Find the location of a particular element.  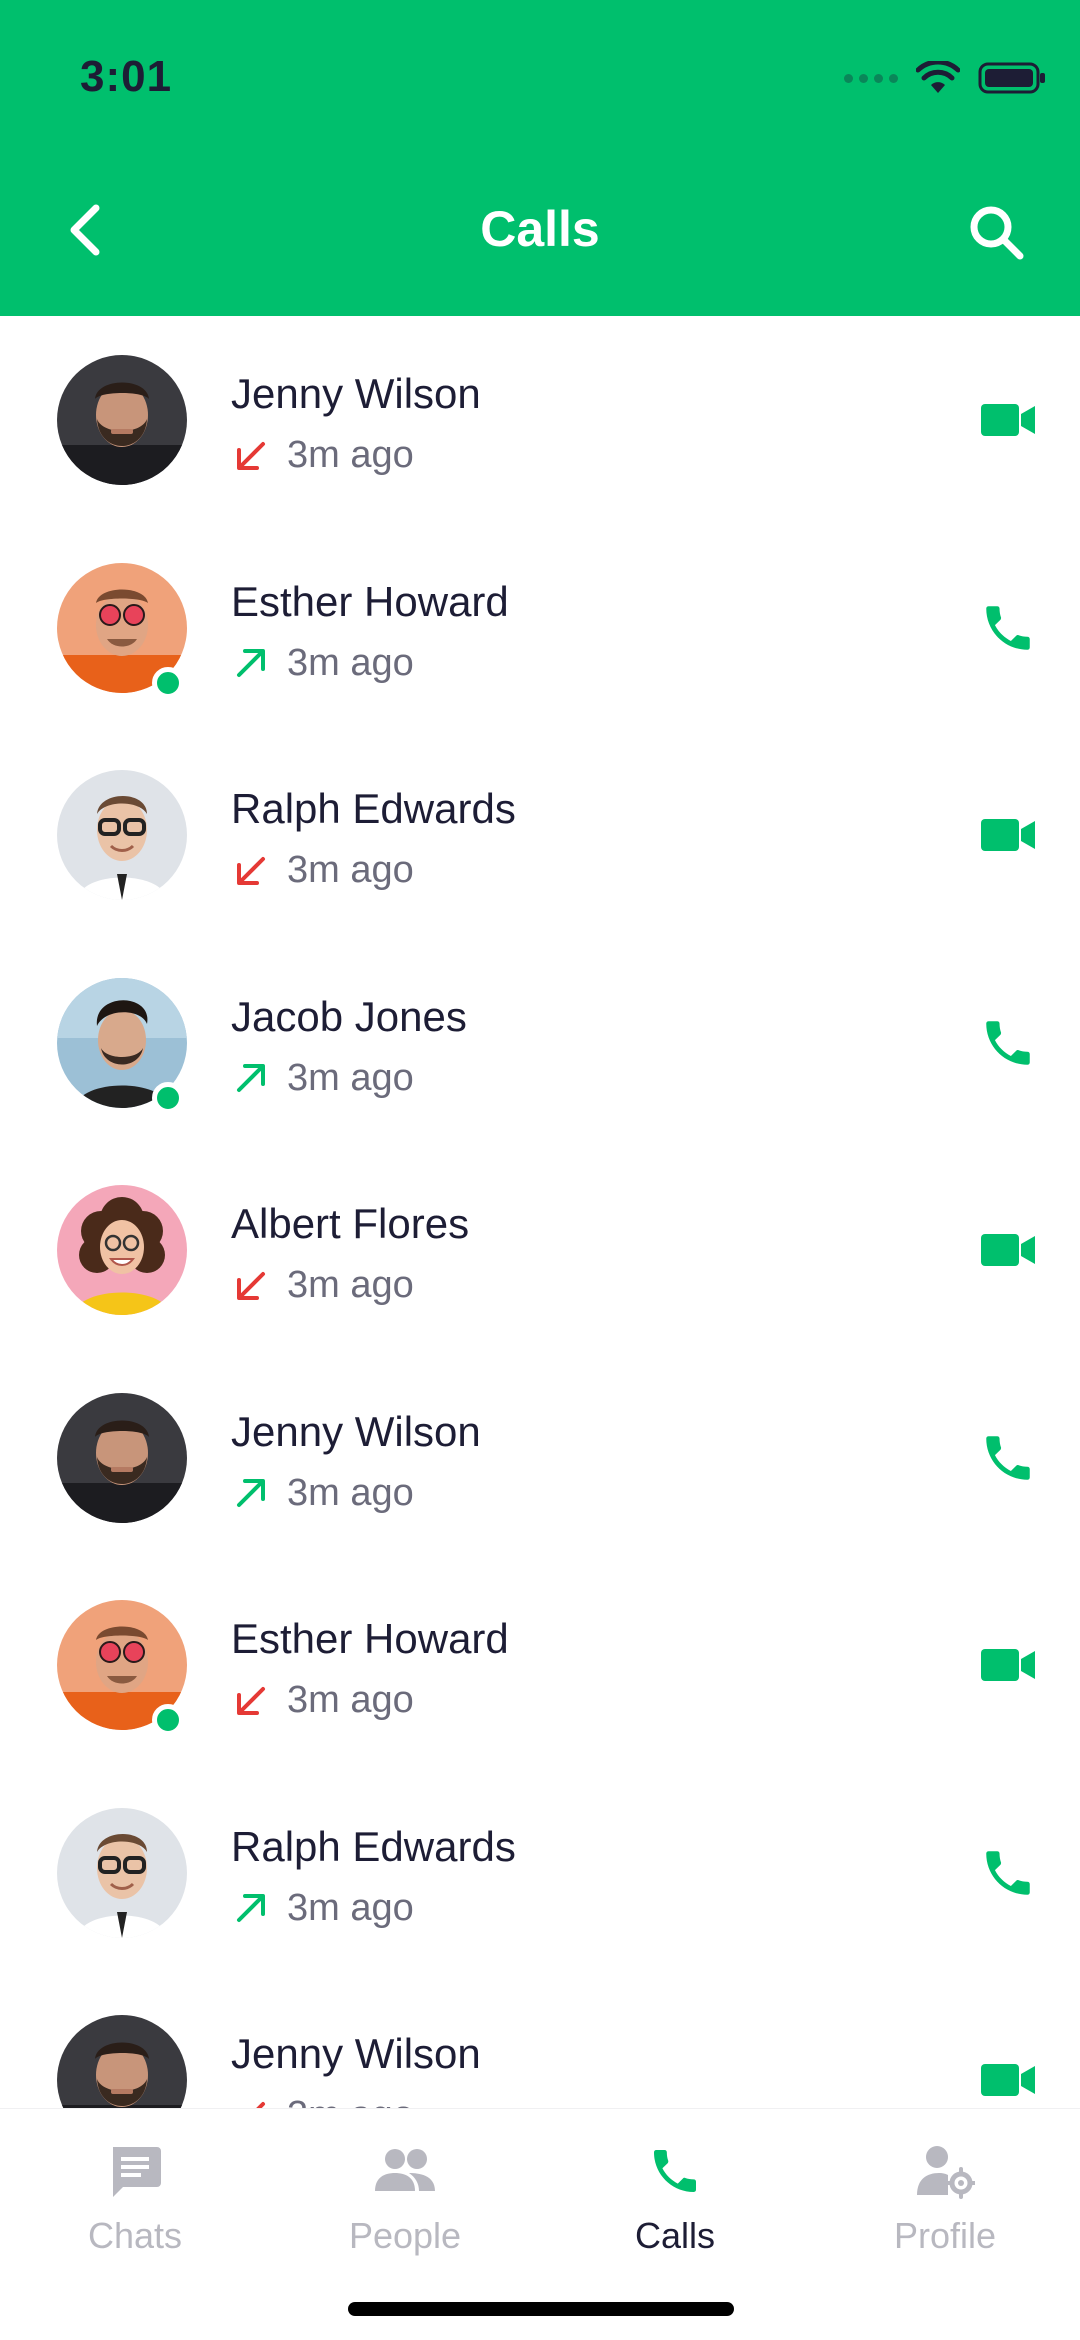

search-icon is located at coordinates (997, 233).